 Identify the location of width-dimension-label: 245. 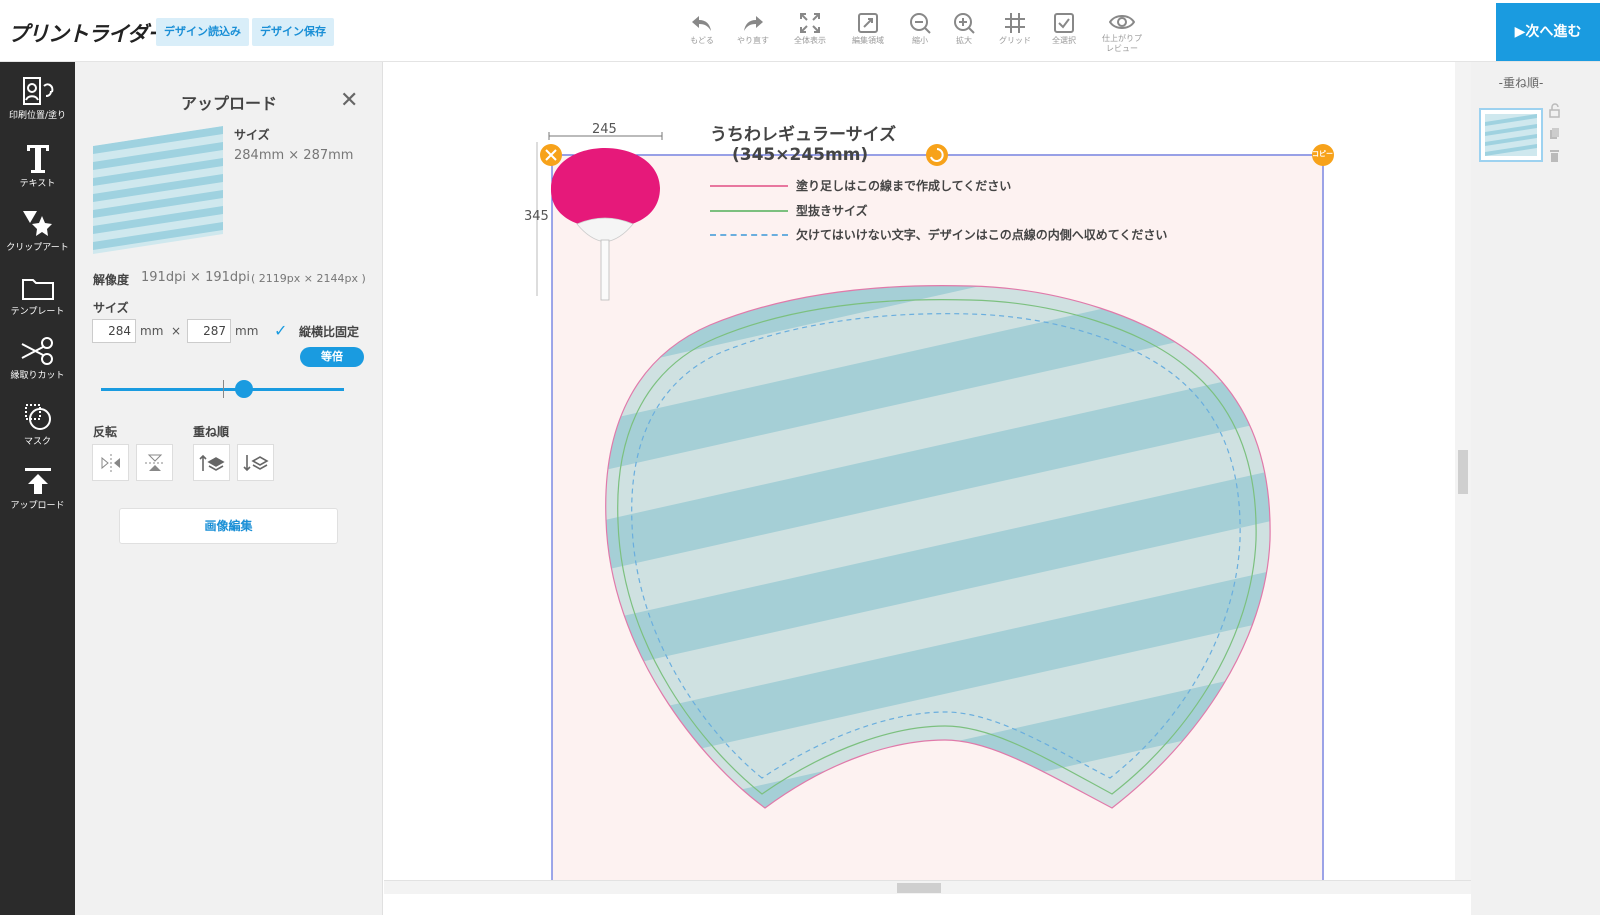
(604, 129).